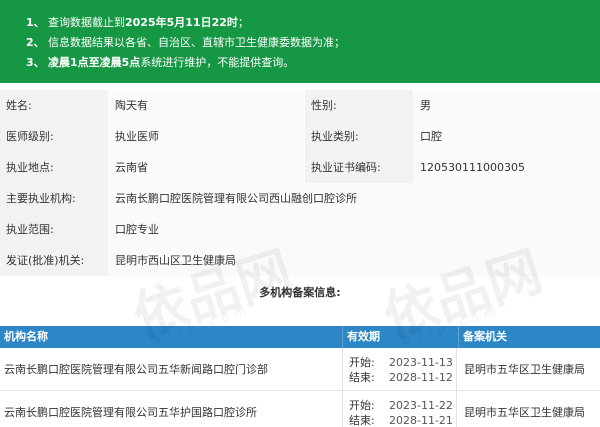 The width and height of the screenshot is (600, 427). I want to click on location-value: 云南省, so click(206, 167).